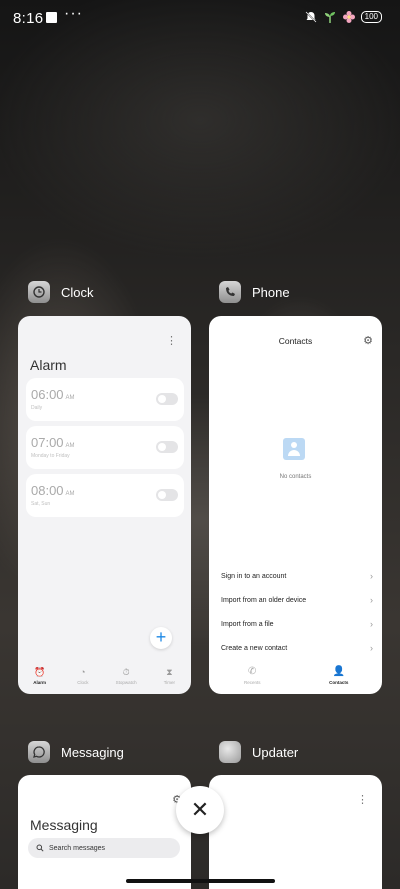 This screenshot has width=400, height=889. I want to click on search-messages-field: Search messages, so click(104, 848).